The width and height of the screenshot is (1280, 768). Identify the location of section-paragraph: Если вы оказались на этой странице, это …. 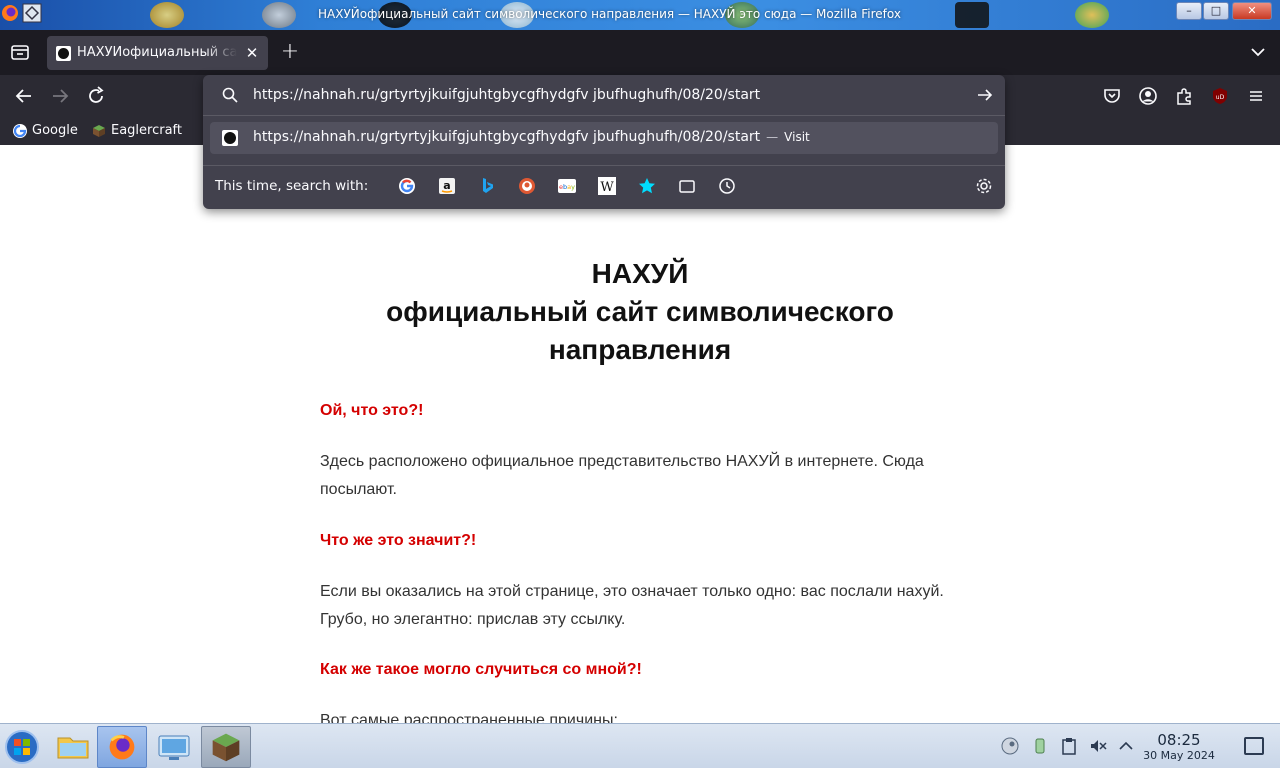
(632, 605).